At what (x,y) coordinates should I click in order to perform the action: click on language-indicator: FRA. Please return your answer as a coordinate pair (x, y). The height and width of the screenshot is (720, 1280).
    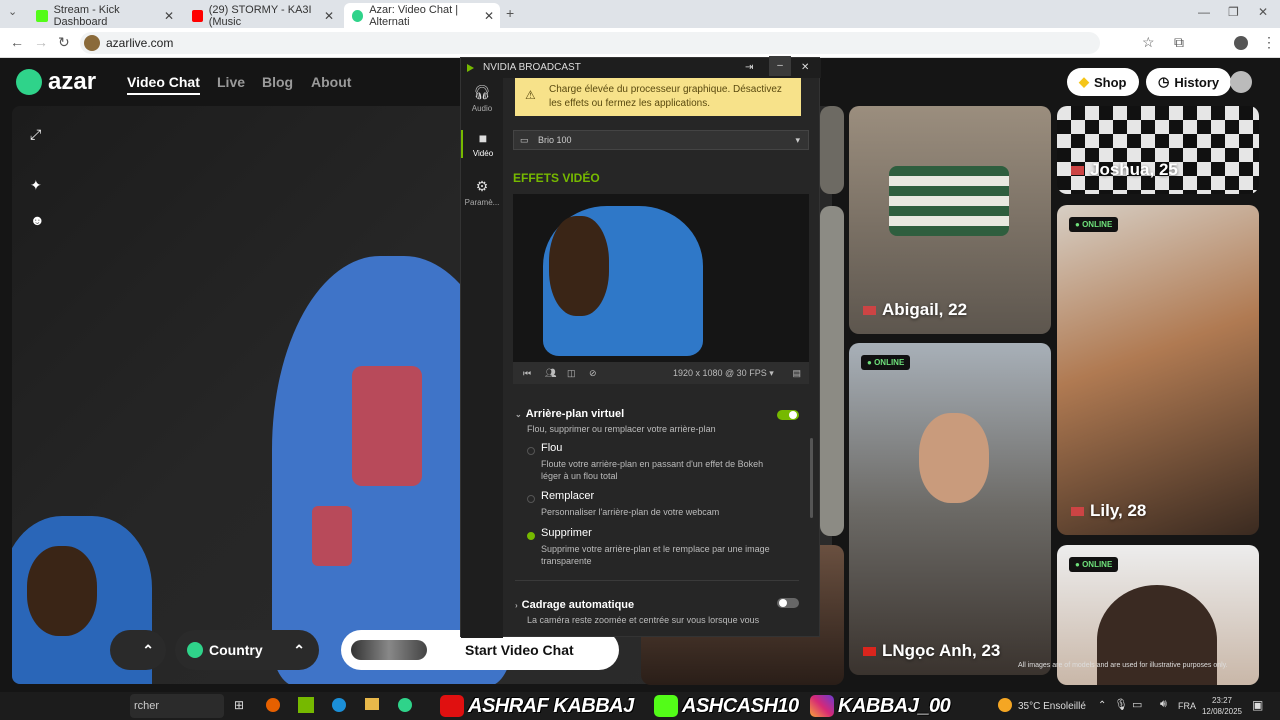
    Looking at the image, I should click on (1187, 706).